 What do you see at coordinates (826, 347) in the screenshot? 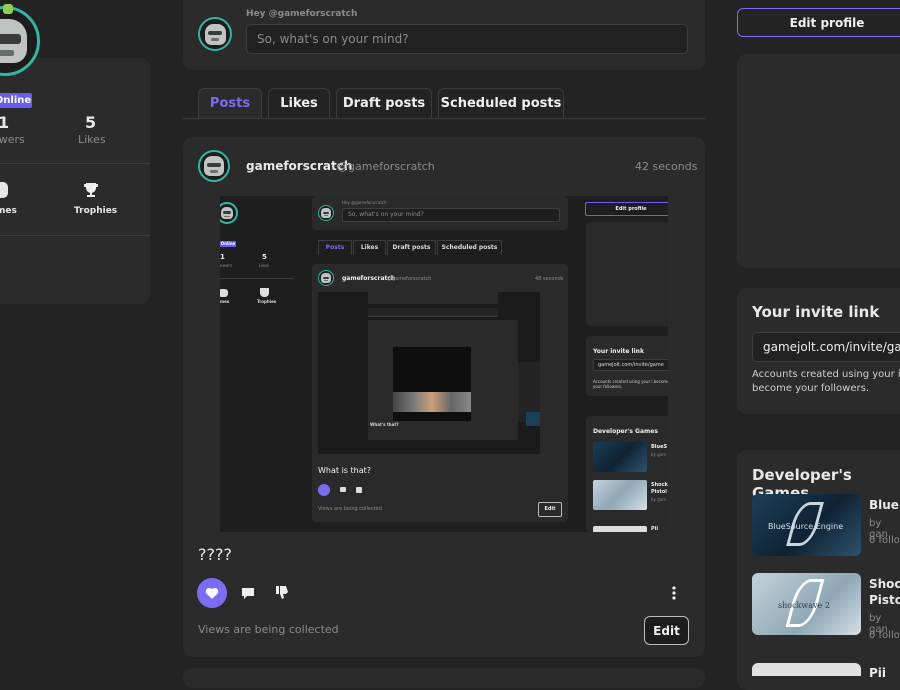
I see `invite-link-input: gamejolt.com/invite/game` at bounding box center [826, 347].